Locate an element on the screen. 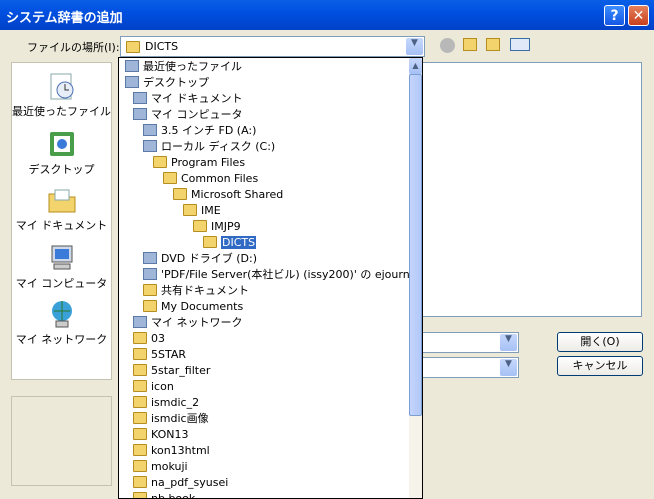  dropdown-item: IME is located at coordinates (202, 211).